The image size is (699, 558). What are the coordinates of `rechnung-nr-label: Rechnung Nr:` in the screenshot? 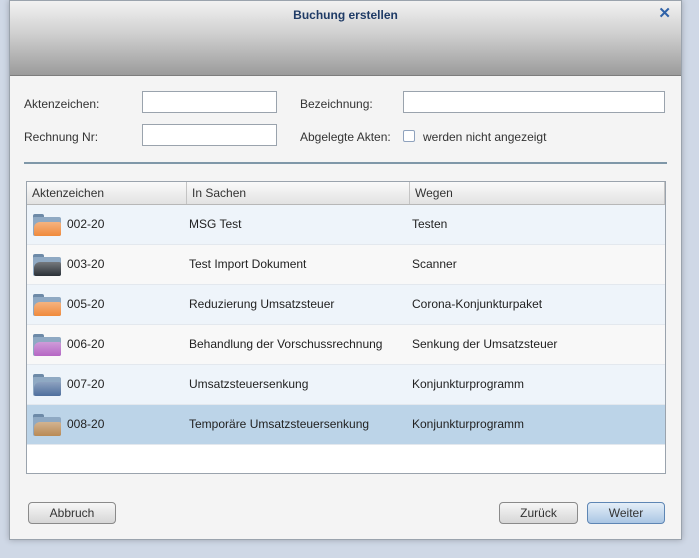 It's located at (61, 137).